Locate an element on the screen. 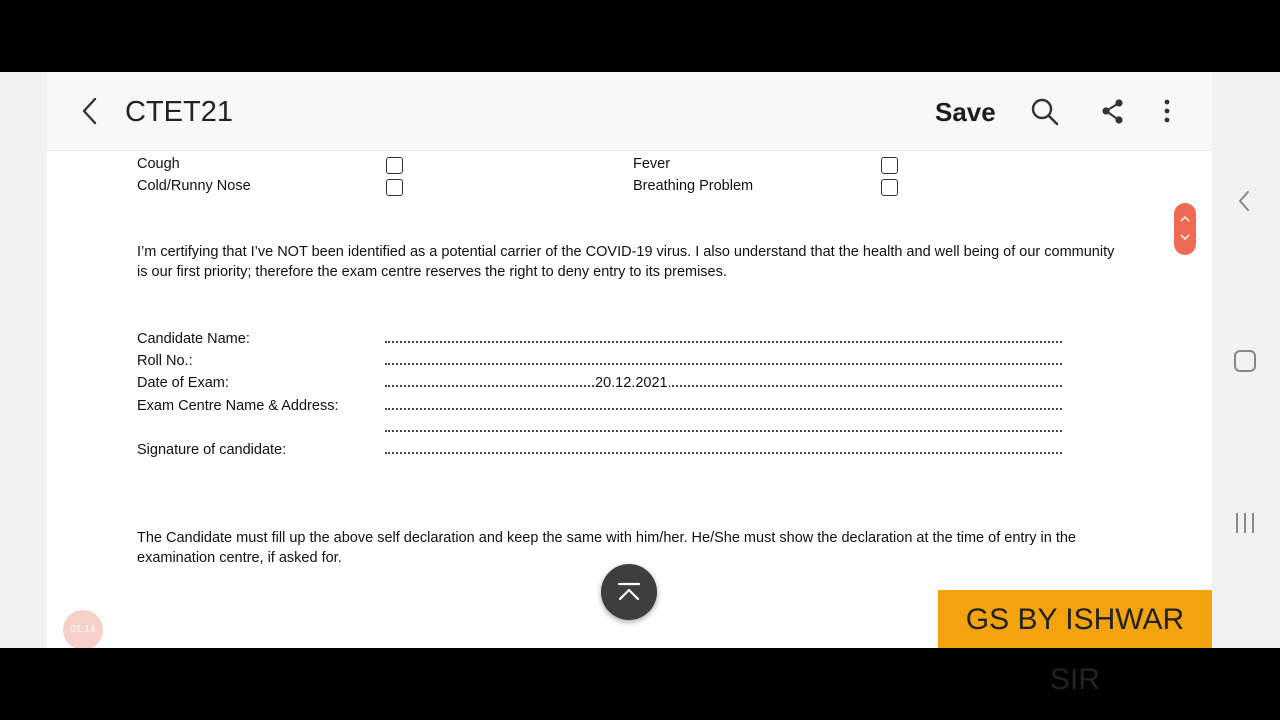 This screenshot has height=720, width=1280. scroll-handle is located at coordinates (1185, 229).